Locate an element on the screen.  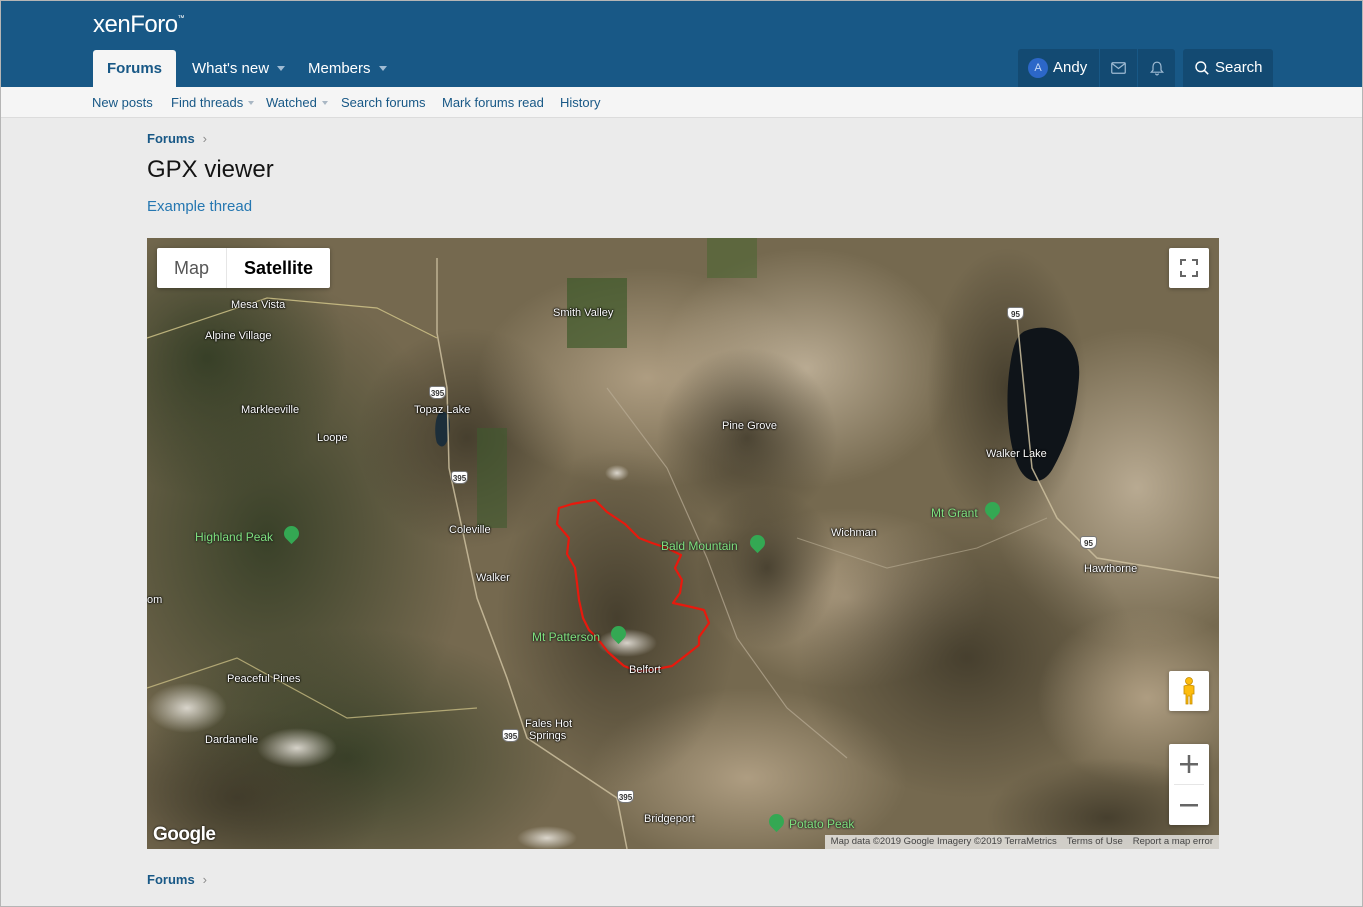
place-label: Mesa Vista is located at coordinates (258, 305).